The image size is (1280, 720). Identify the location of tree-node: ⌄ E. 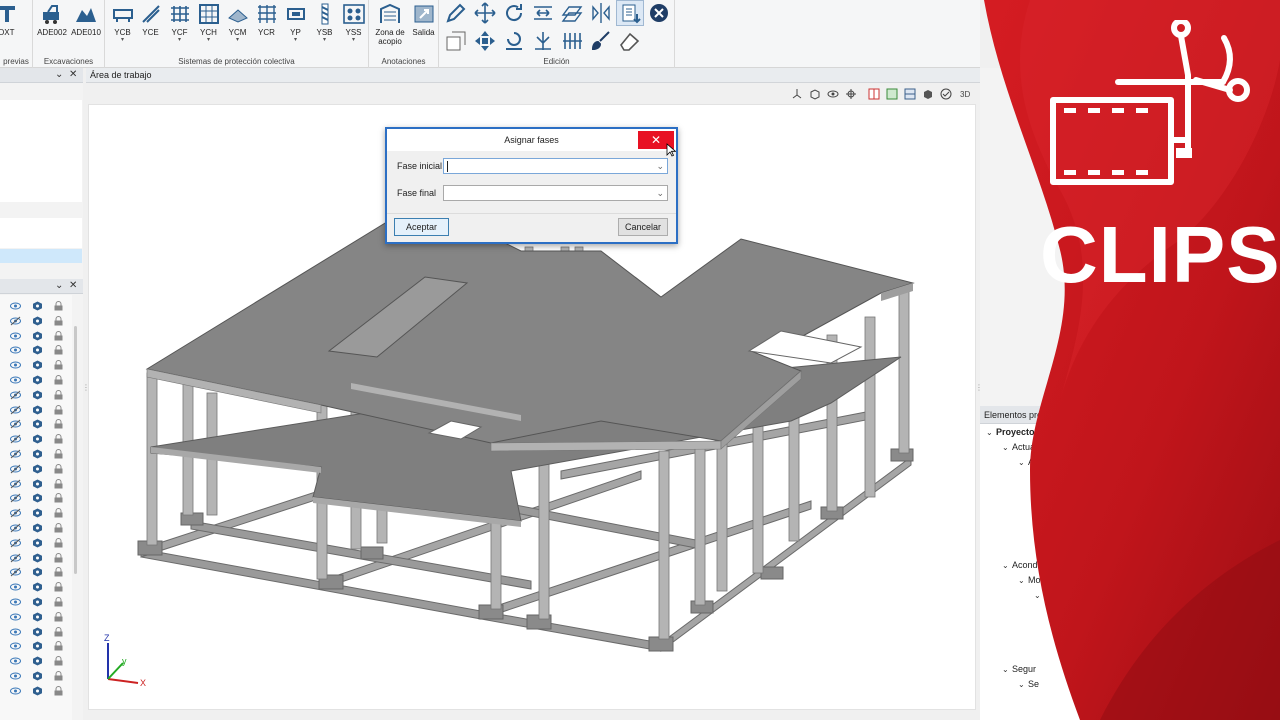
(1042, 595).